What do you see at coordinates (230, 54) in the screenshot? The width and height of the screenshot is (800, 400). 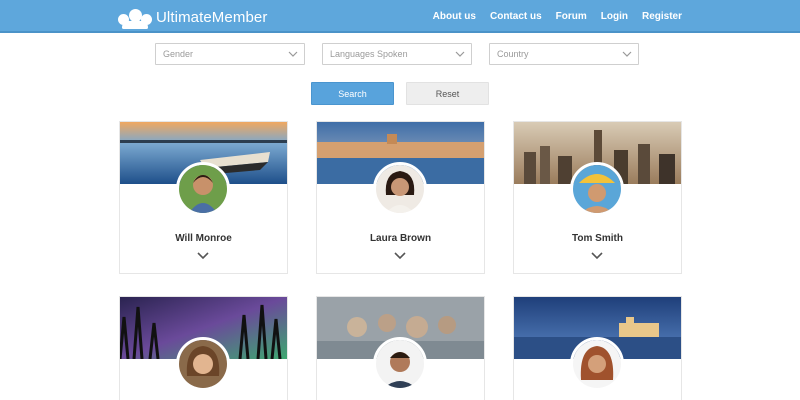 I see `gender-select: Gender` at bounding box center [230, 54].